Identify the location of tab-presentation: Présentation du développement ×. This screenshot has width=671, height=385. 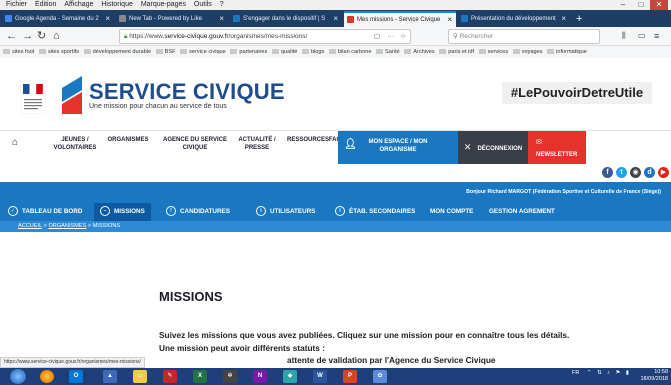
(514, 19).